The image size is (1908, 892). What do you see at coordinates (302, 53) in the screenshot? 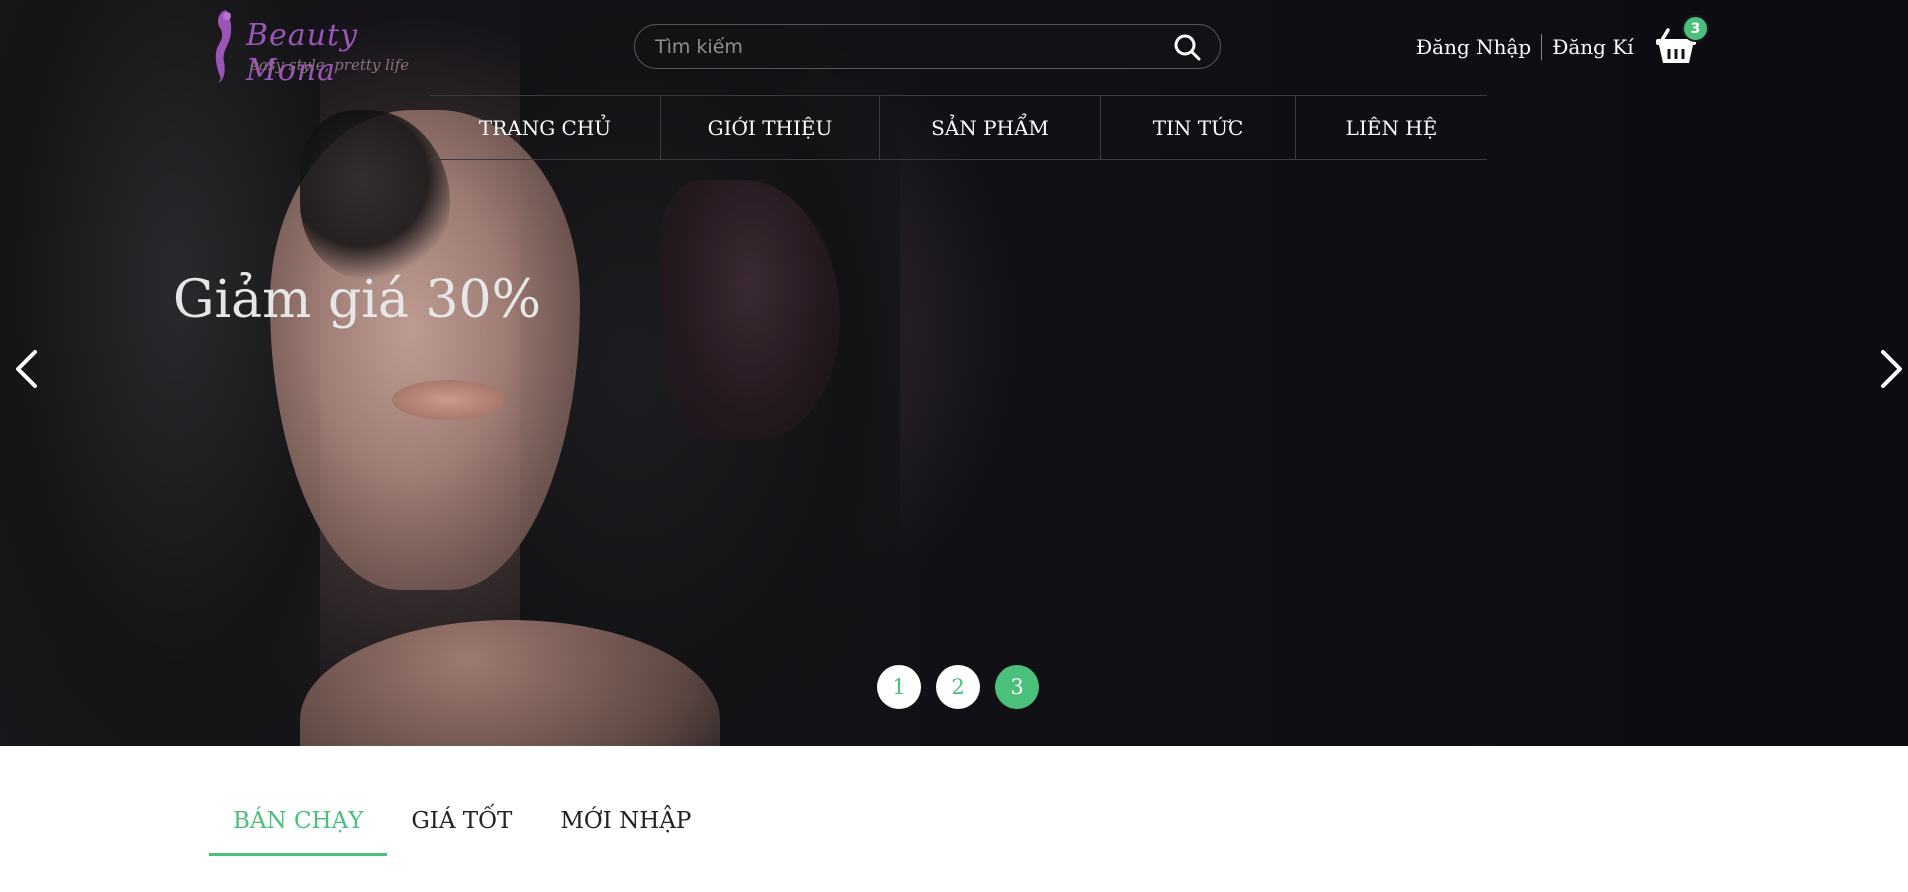
I see `brand-name: Beauty Mona` at bounding box center [302, 53].